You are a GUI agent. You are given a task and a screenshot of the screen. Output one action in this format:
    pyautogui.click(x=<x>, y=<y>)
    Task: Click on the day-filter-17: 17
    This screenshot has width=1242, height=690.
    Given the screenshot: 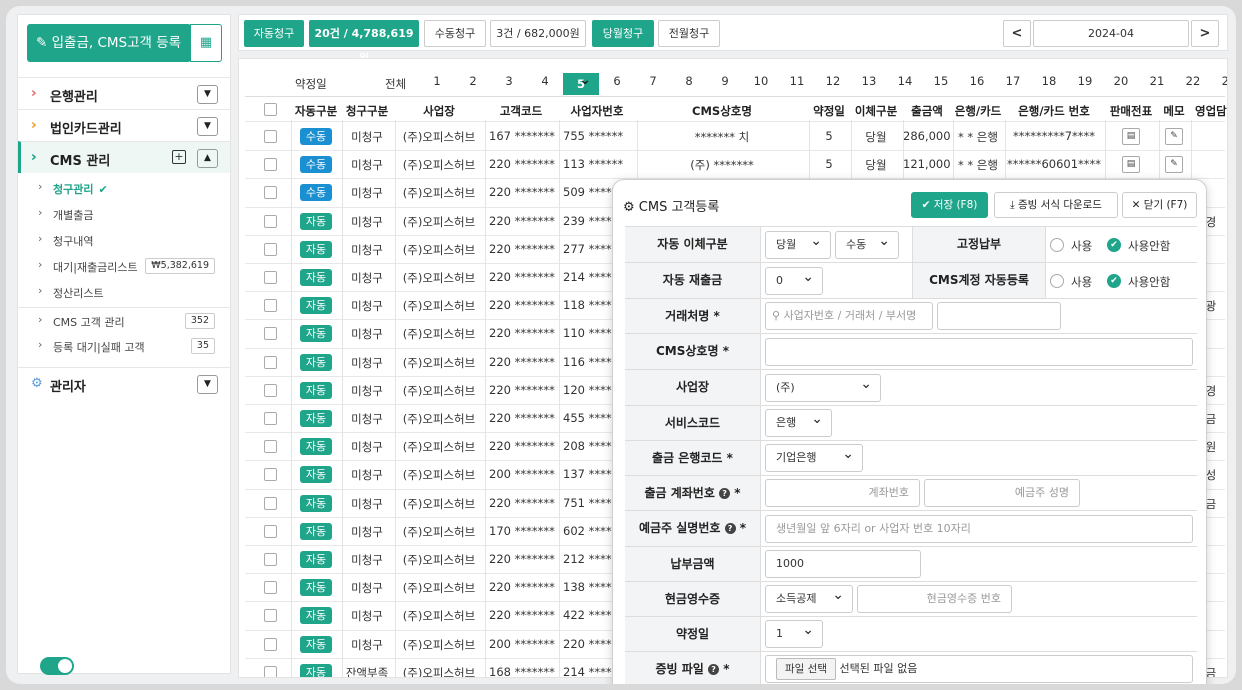 What is the action you would take?
    pyautogui.click(x=1013, y=81)
    